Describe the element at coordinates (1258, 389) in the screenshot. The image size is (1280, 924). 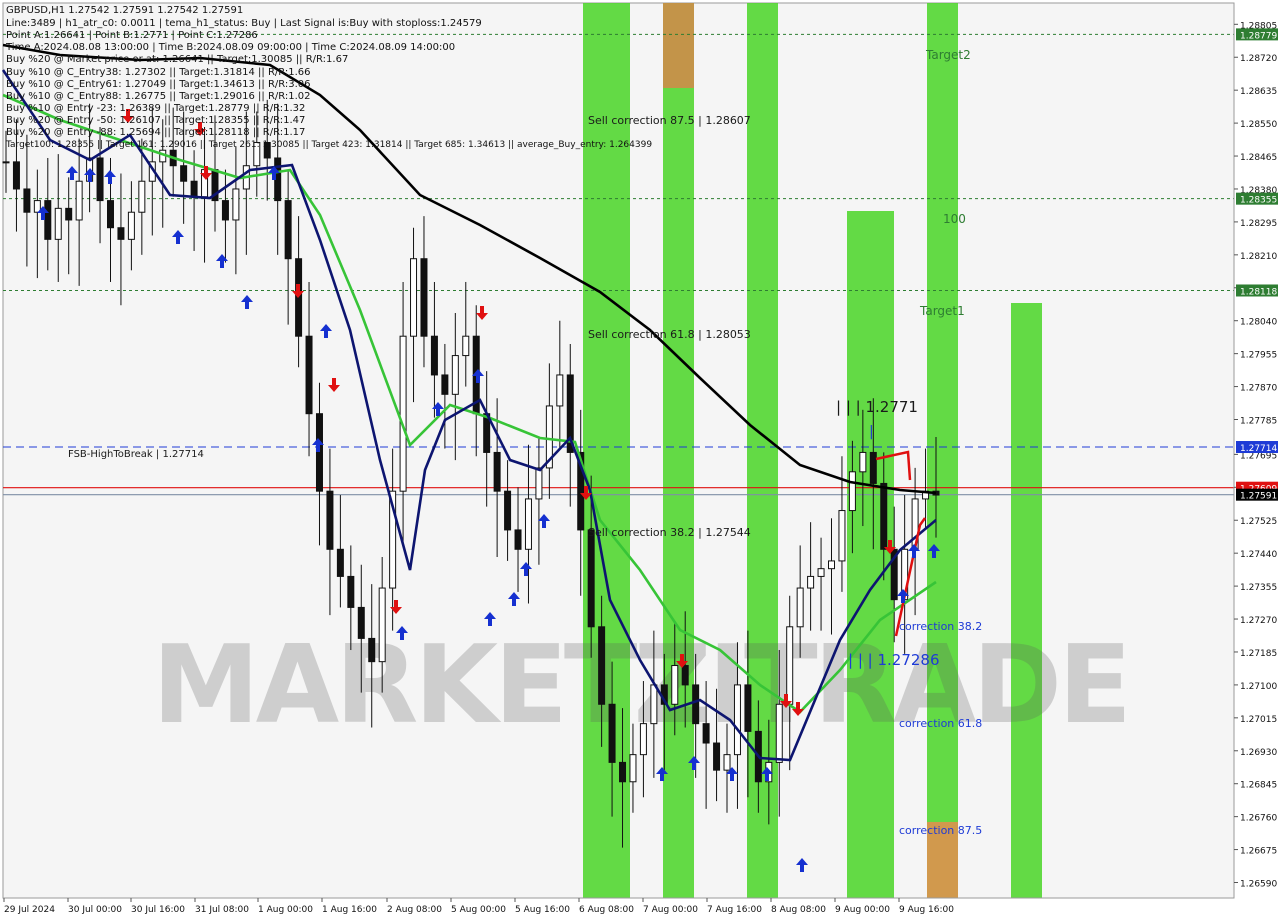
I see `price-tick-label: 1.27870` at that location.